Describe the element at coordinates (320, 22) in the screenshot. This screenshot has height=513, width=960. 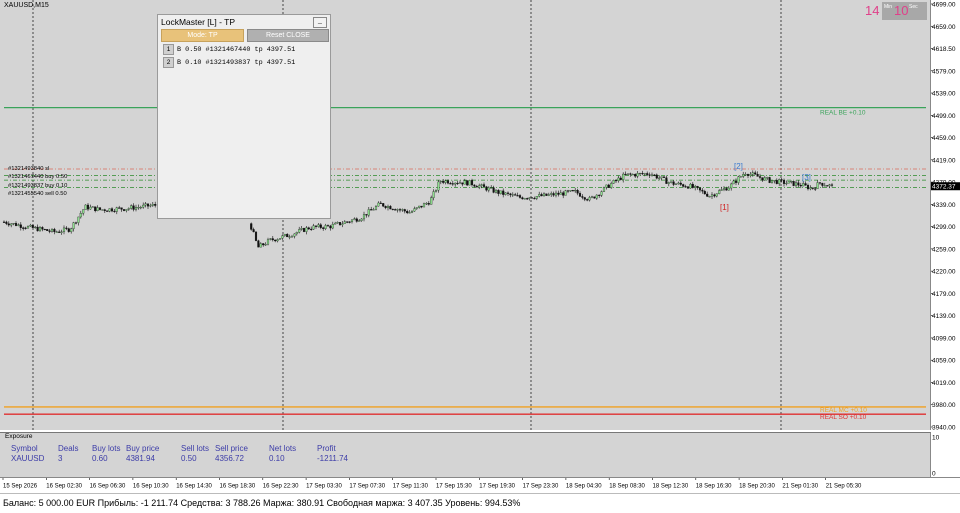
I see `minimize-button: _` at that location.